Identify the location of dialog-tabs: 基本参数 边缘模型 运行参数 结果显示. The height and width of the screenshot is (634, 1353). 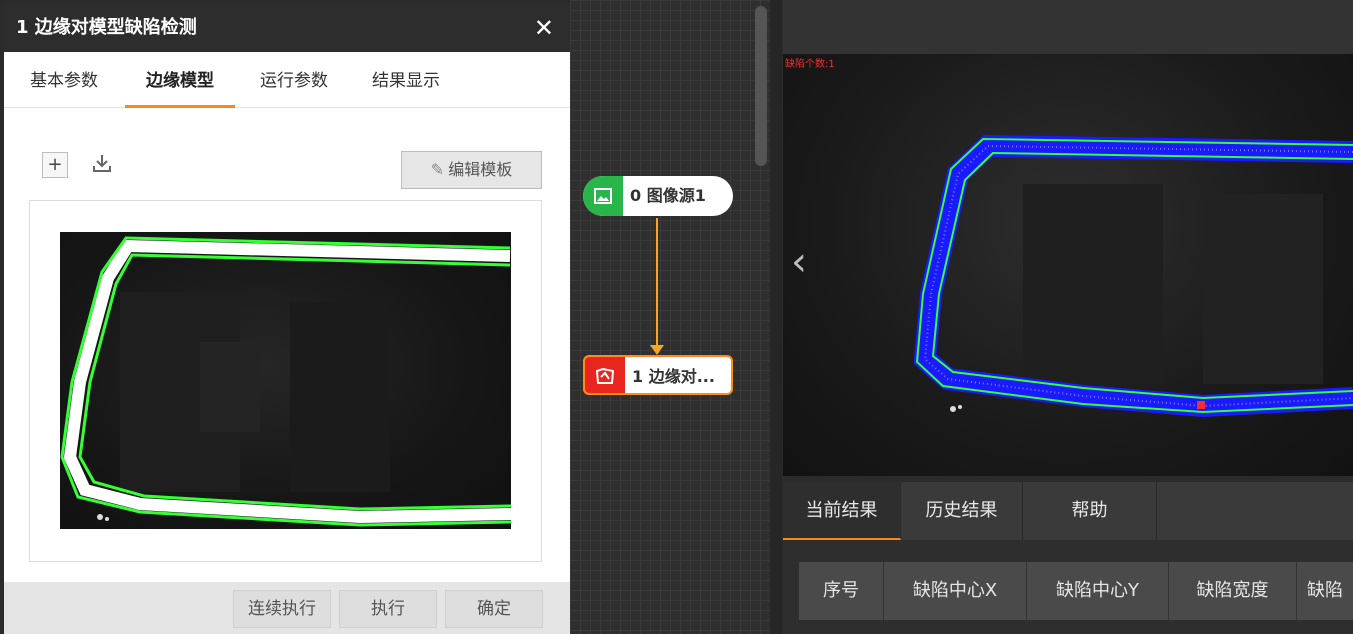
(287, 80).